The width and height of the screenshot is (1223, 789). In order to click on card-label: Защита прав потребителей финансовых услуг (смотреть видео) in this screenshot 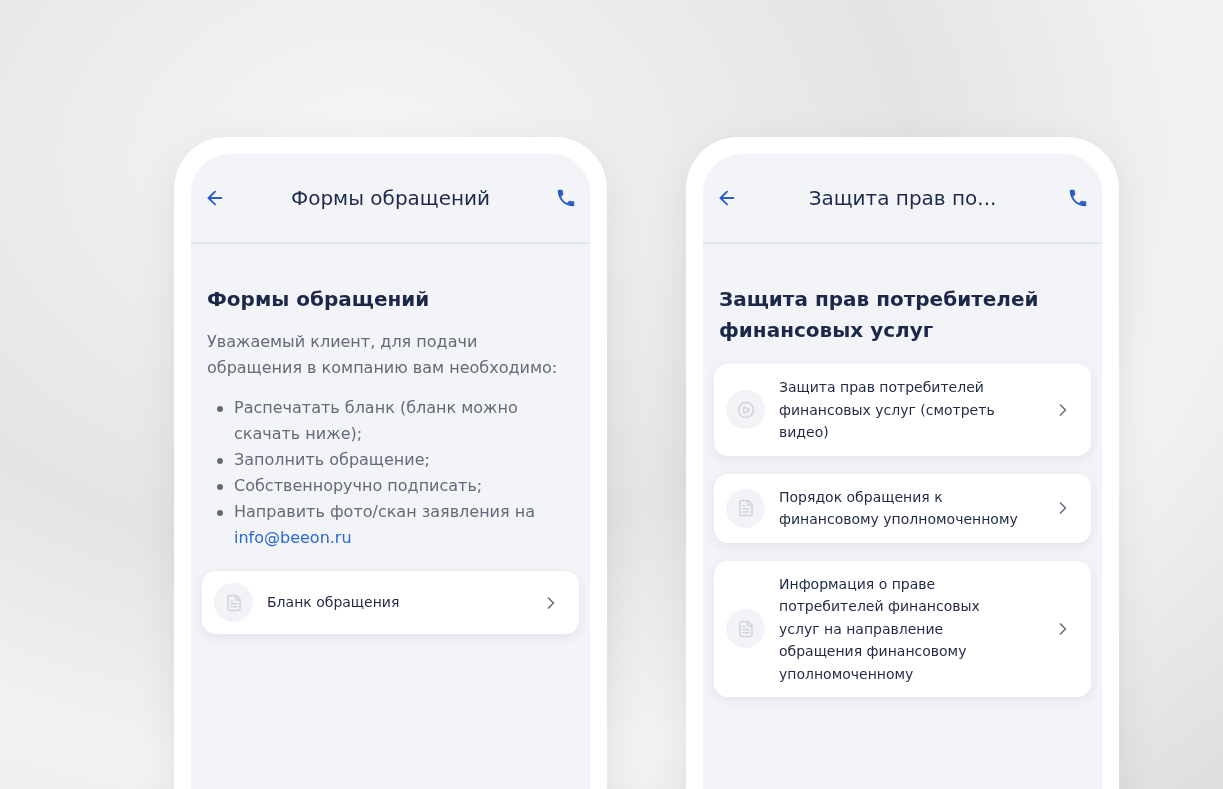, I will do `click(887, 410)`.